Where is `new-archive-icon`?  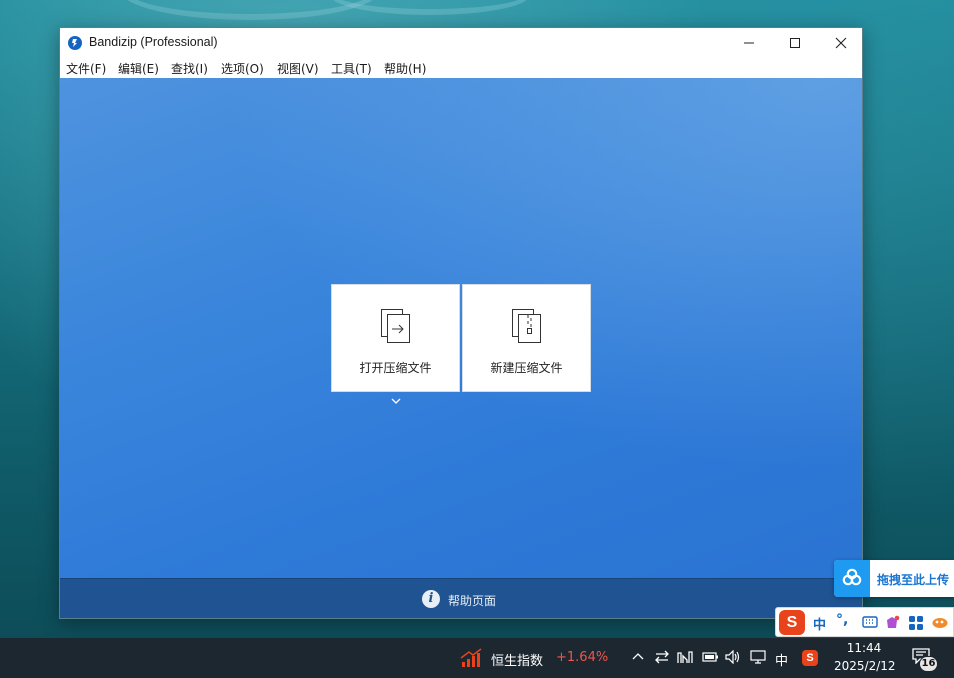 new-archive-icon is located at coordinates (526, 326).